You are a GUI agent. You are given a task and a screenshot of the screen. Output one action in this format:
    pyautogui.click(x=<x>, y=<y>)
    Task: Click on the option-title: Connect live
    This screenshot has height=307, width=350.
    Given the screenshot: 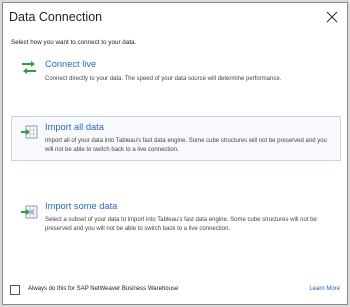 What is the action you would take?
    pyautogui.click(x=71, y=64)
    